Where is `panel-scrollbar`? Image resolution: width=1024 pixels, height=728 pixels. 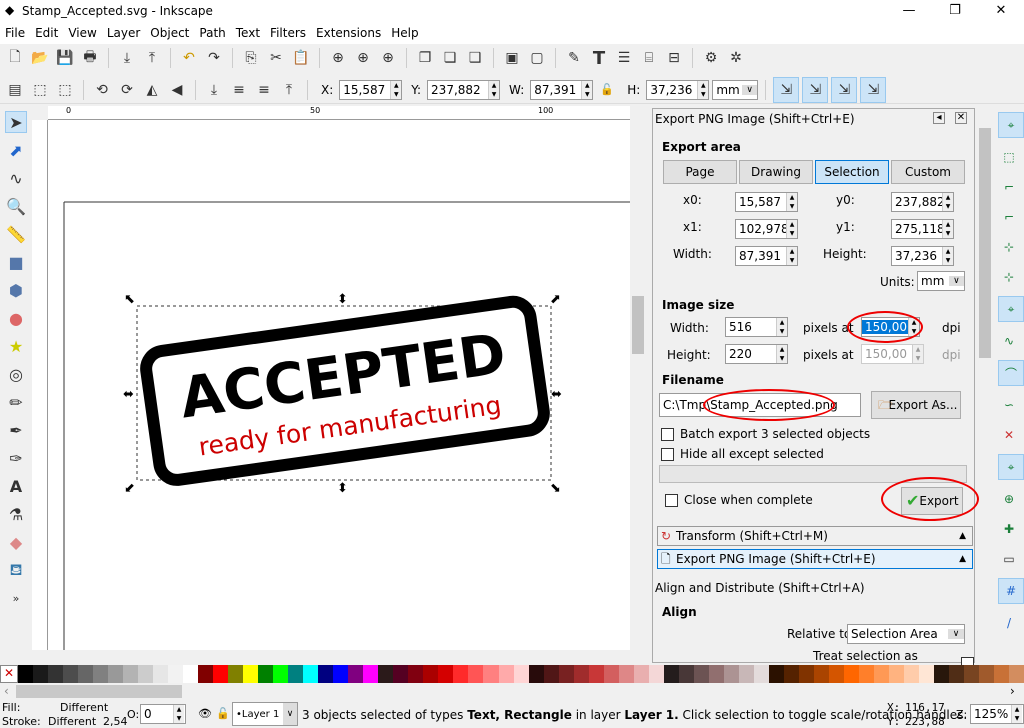 panel-scrollbar is located at coordinates (985, 385).